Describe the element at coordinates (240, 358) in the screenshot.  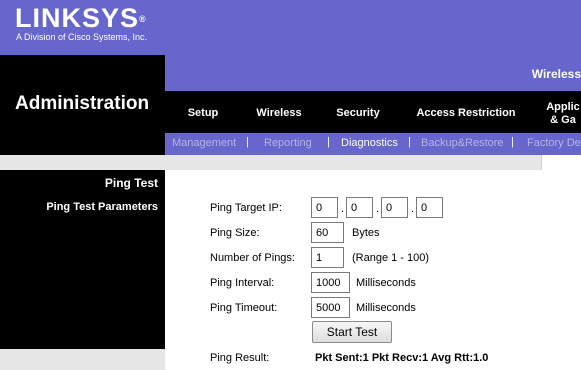
I see `ping-result-label: Ping Result:` at that location.